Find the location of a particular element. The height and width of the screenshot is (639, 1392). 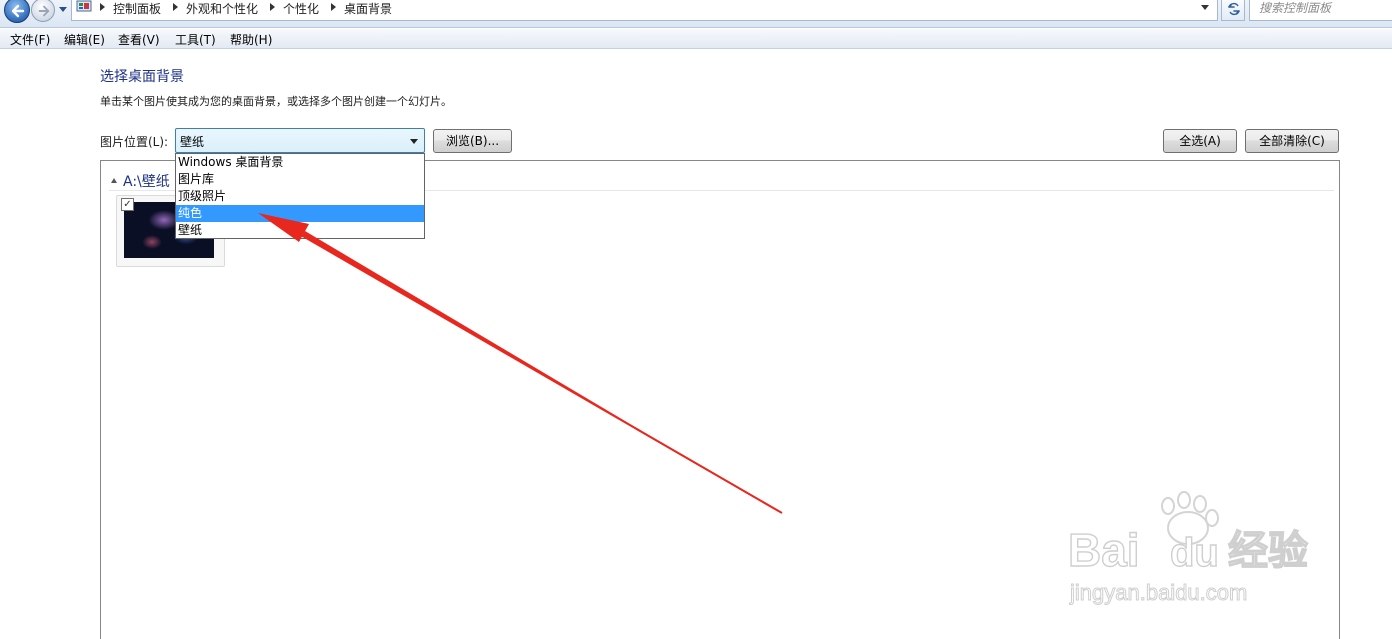

picture-location-value: 壁纸 is located at coordinates (192, 142).